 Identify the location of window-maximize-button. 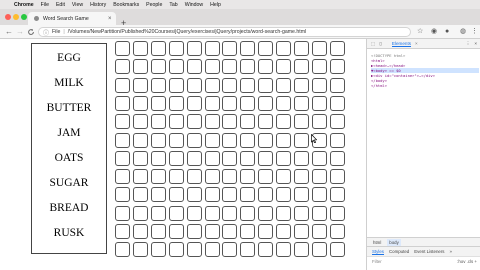
(24, 17).